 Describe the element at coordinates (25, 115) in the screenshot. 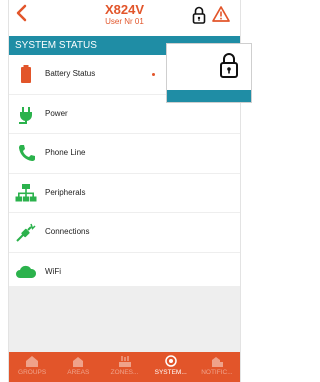

I see `power-plug-icon` at that location.